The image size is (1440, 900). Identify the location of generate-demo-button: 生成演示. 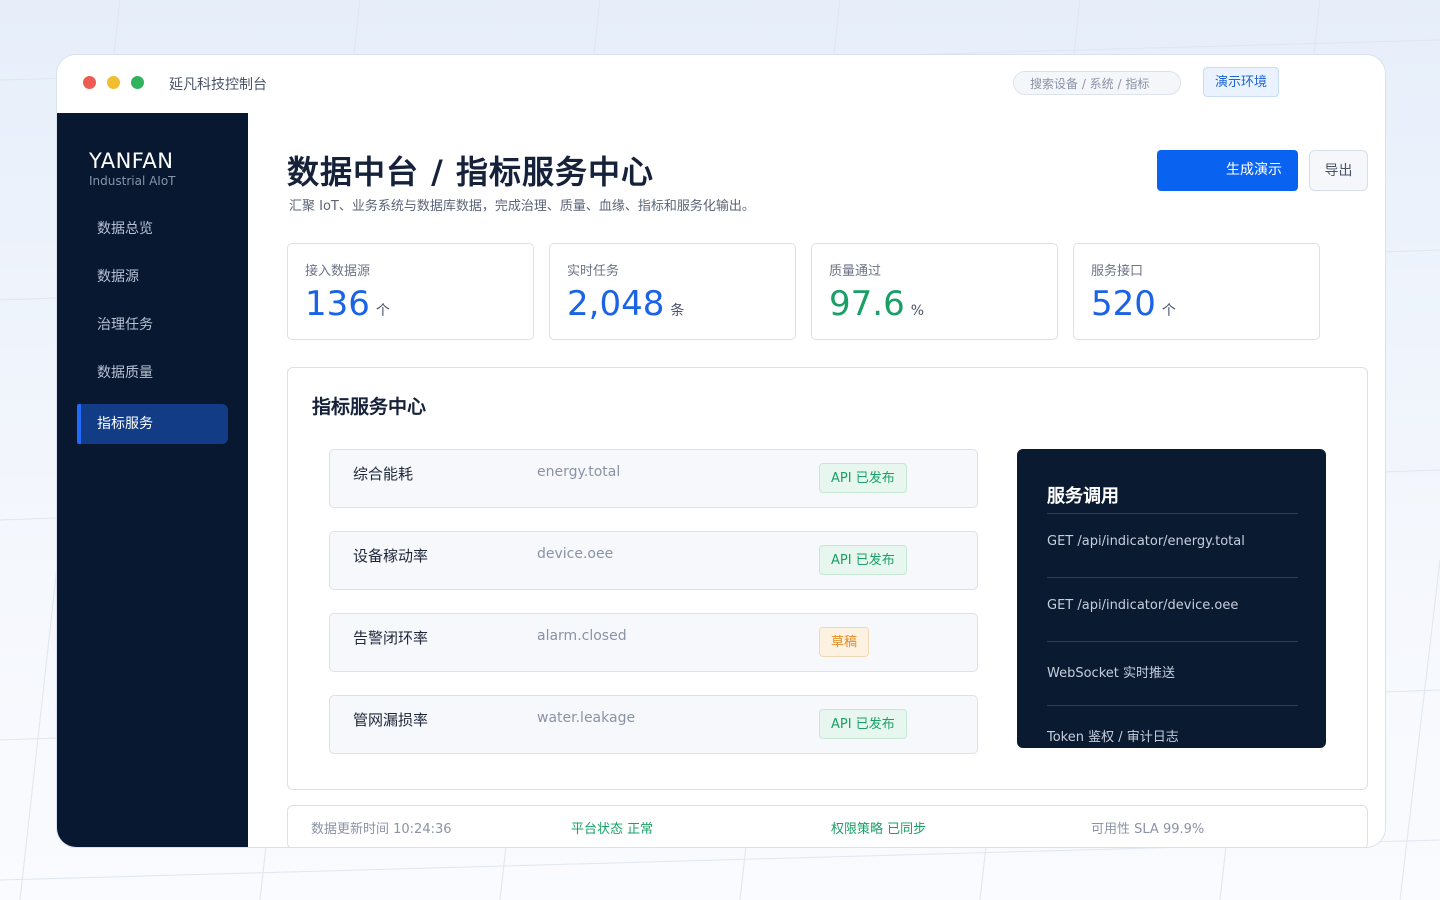
(1227, 170).